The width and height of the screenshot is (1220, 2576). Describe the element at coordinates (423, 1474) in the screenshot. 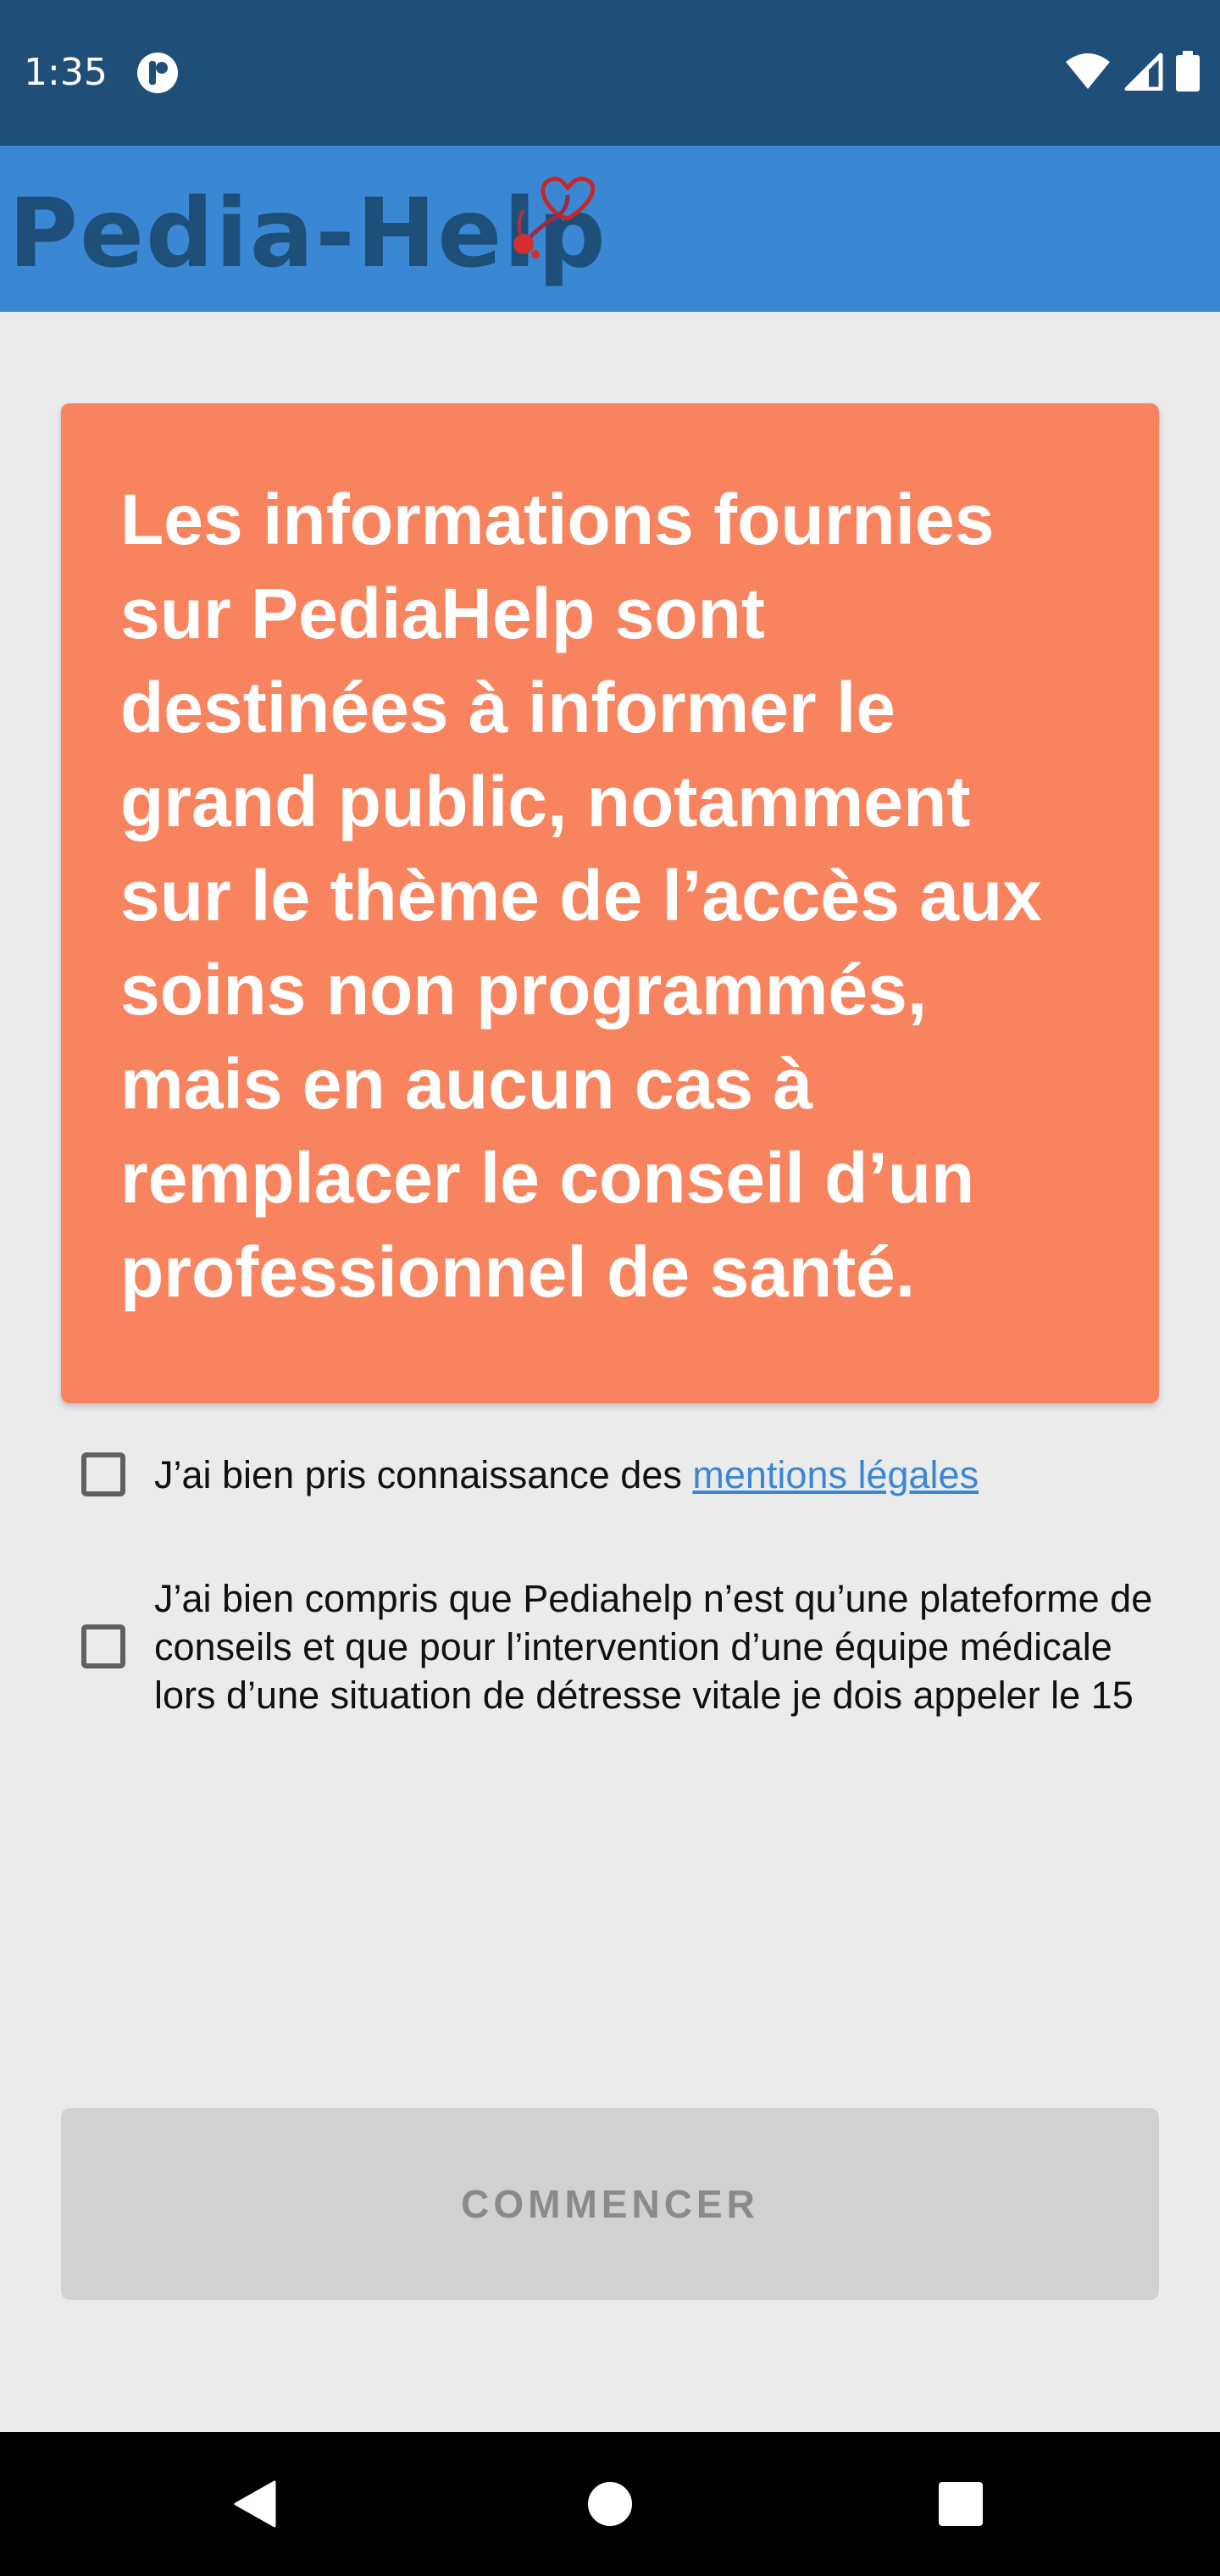

I see `legal-agreement-prefix: J’ai bien pris connaissance des` at that location.